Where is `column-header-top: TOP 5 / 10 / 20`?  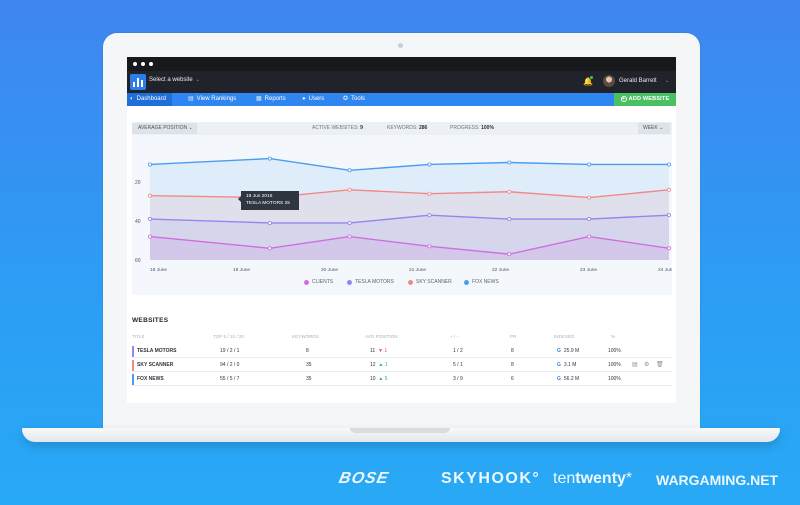 column-header-top: TOP 5 / 10 / 20 is located at coordinates (228, 336).